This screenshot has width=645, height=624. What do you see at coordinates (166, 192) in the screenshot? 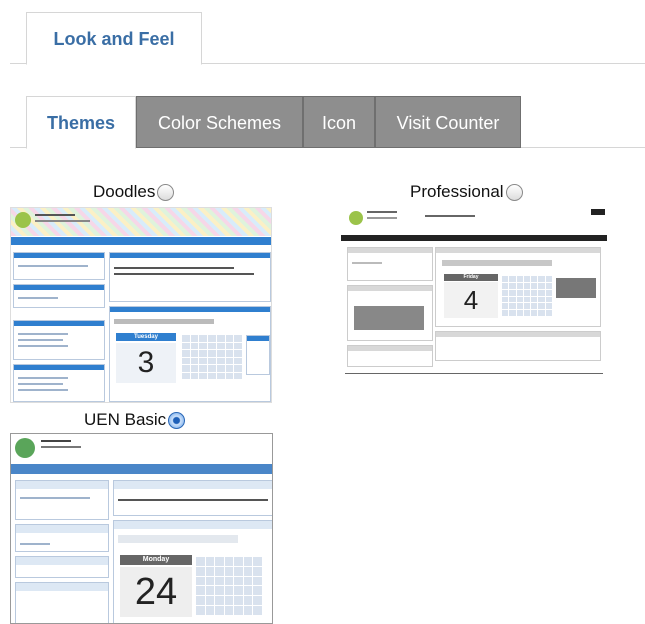
I see `doodles-radio` at bounding box center [166, 192].